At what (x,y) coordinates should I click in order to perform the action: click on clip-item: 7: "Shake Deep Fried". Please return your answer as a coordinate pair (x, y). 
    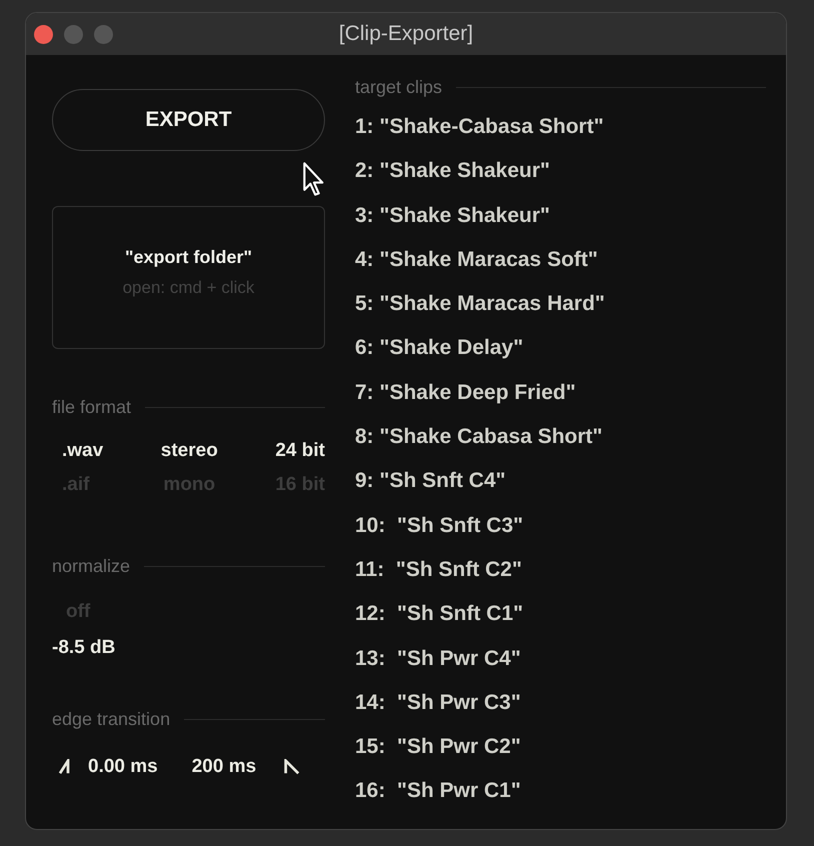
    Looking at the image, I should click on (465, 400).